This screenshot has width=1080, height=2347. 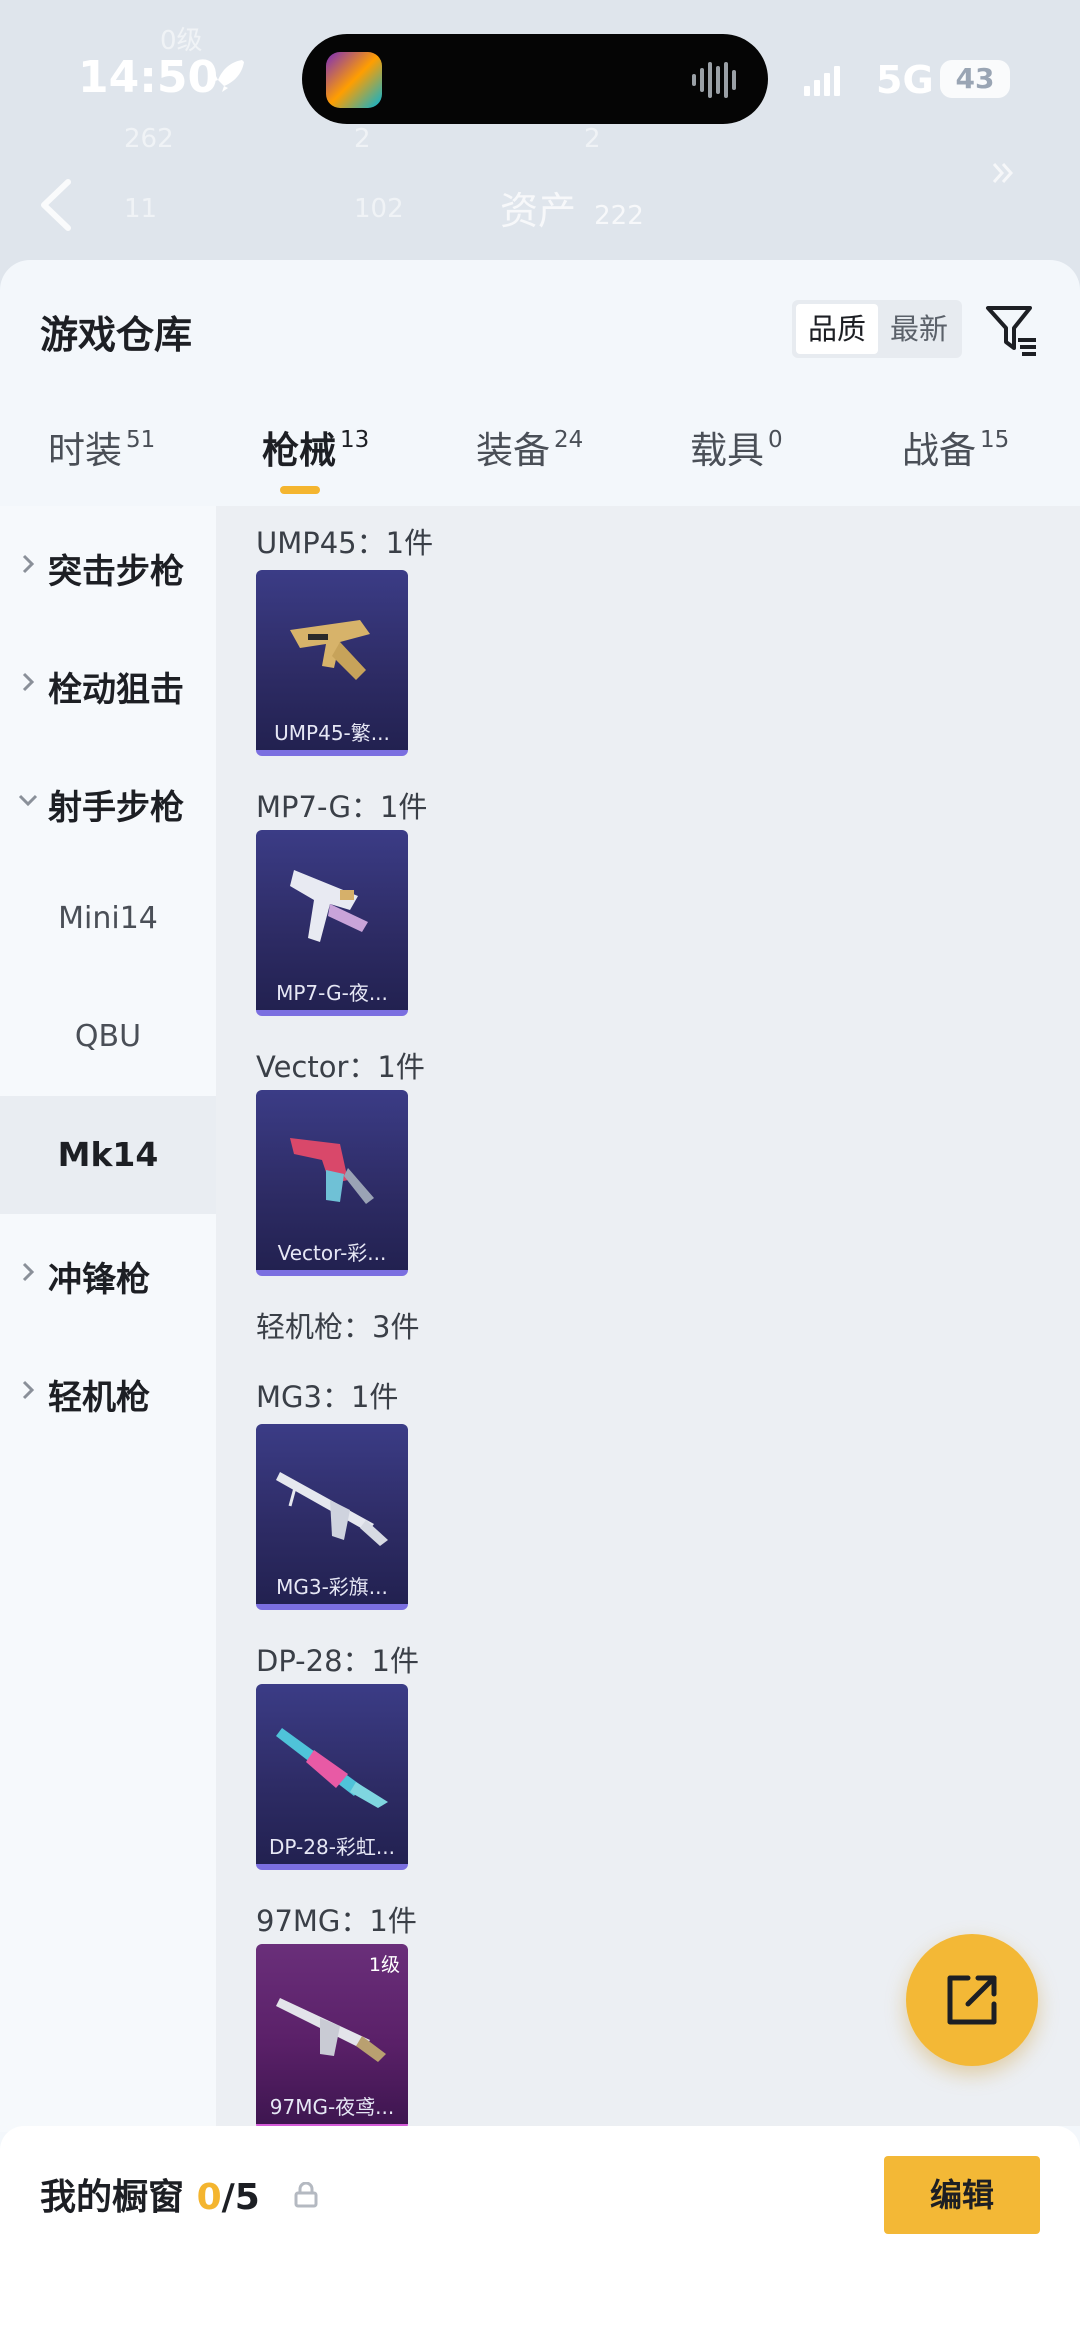 I want to click on showcase-used-count: 0, so click(x=209, y=2197).